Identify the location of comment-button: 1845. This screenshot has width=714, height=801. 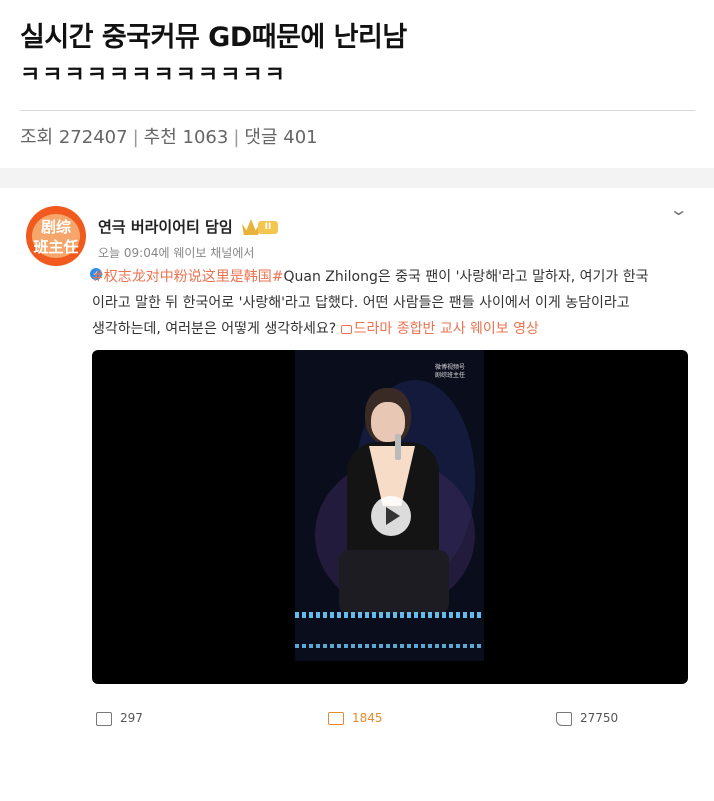
(355, 718).